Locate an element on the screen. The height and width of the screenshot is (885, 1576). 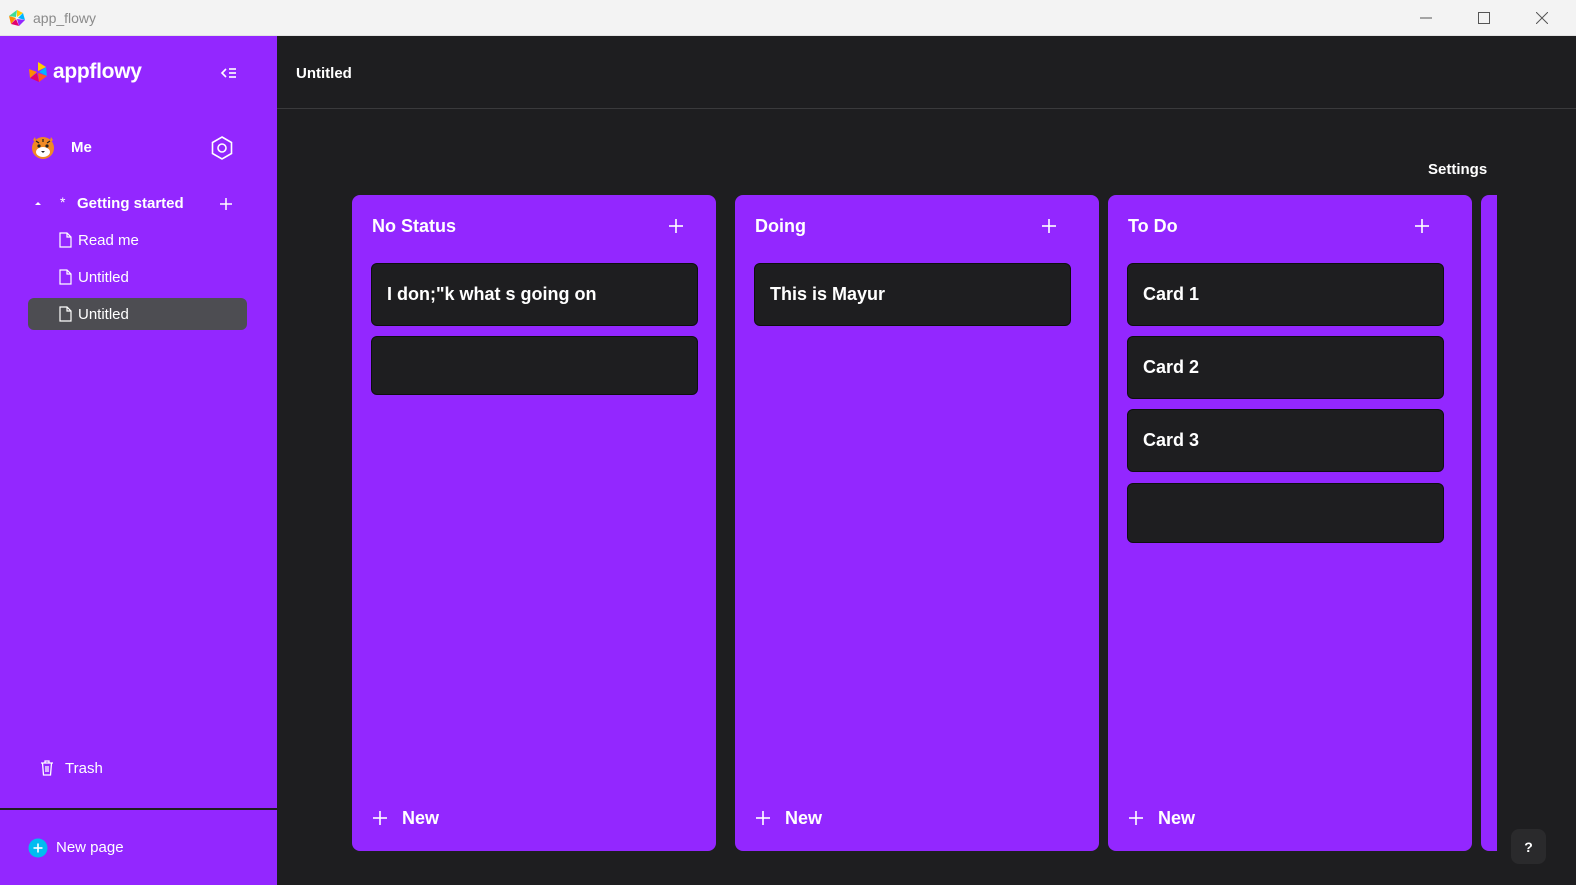
card-title: Card 3 is located at coordinates (1171, 440).